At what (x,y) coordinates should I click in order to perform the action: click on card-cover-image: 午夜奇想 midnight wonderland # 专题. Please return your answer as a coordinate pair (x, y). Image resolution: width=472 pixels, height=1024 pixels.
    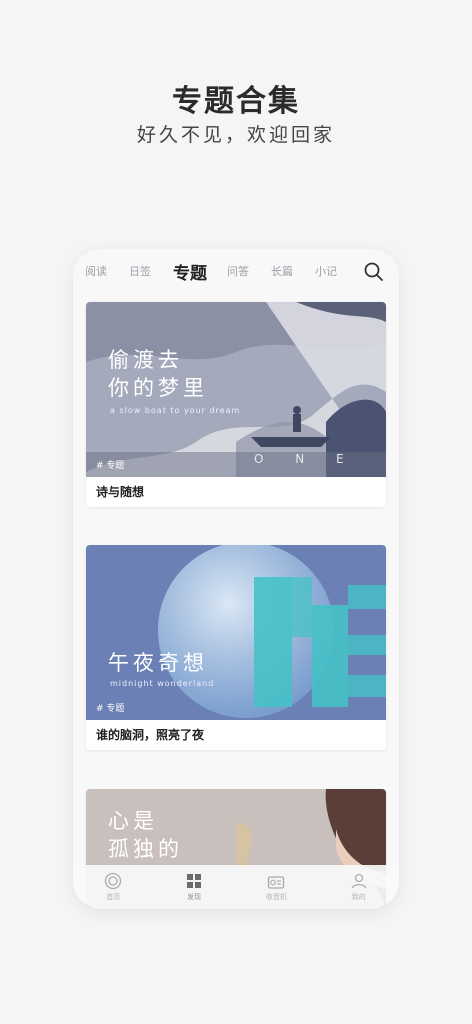
    Looking at the image, I should click on (236, 632).